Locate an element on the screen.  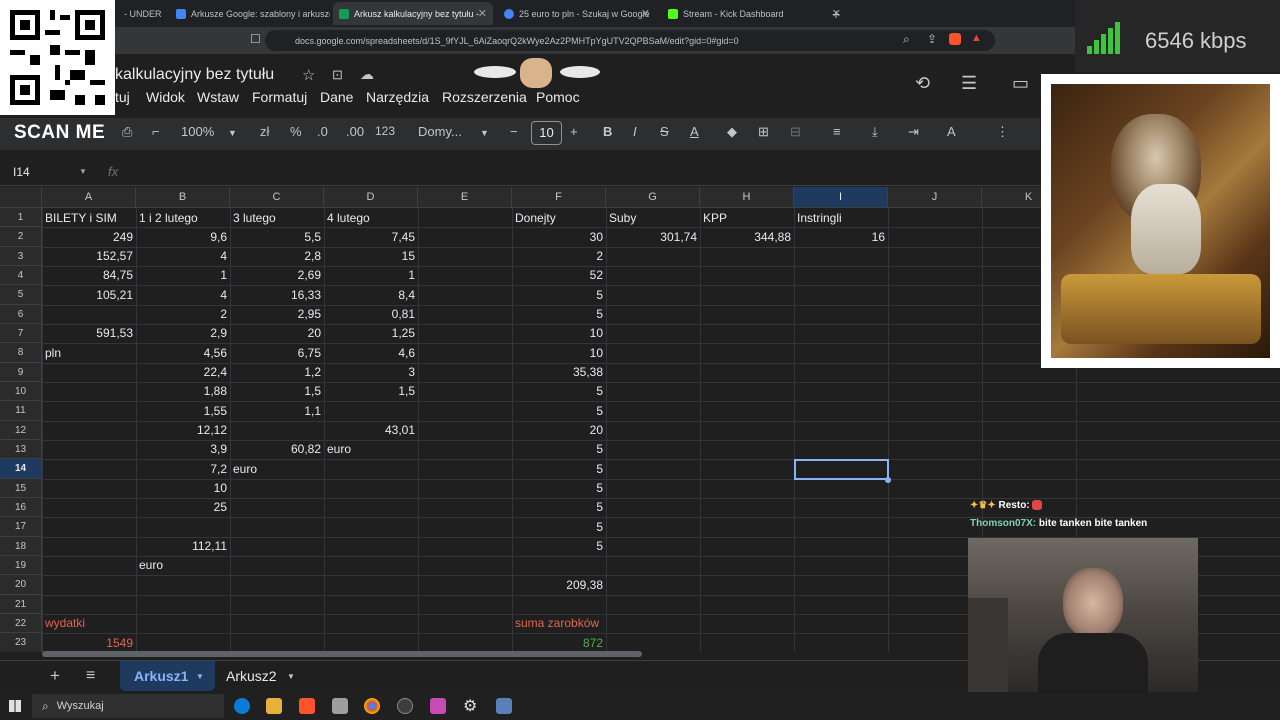
cell-F18: 5 is located at coordinates (559, 546).